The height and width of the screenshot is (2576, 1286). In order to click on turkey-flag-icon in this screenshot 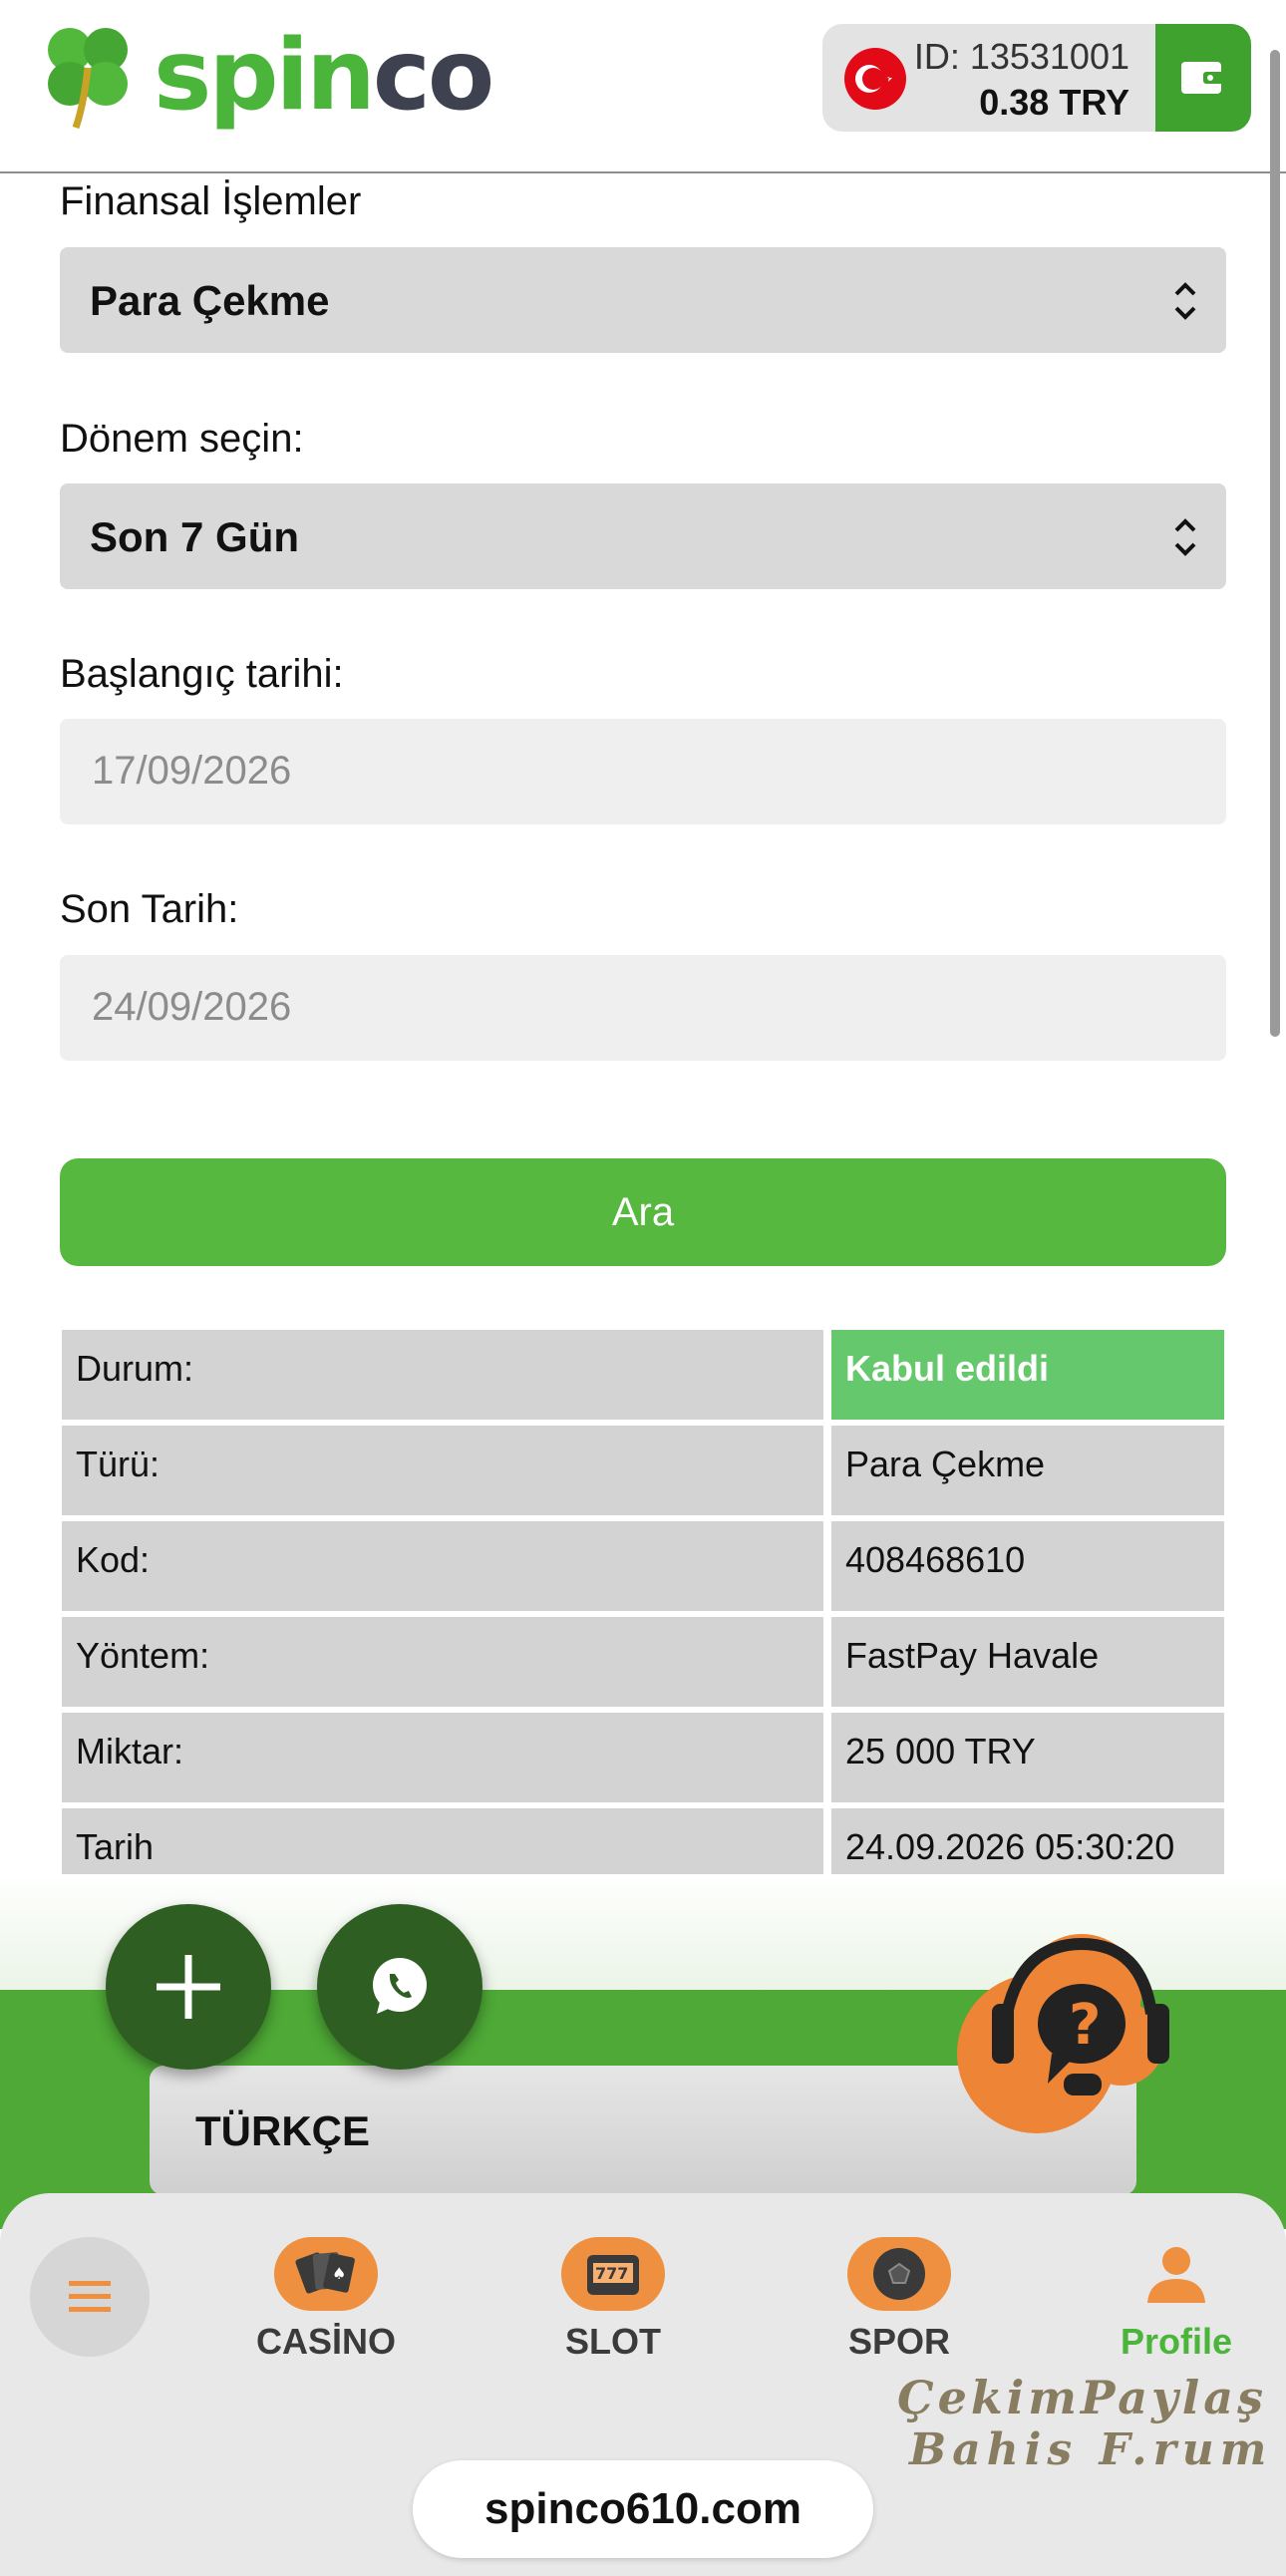, I will do `click(875, 79)`.